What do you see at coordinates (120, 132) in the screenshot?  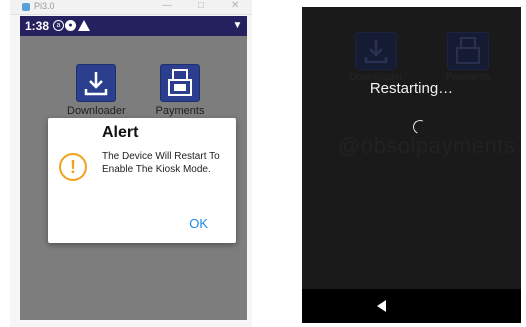 I see `dialog-title: Alert` at bounding box center [120, 132].